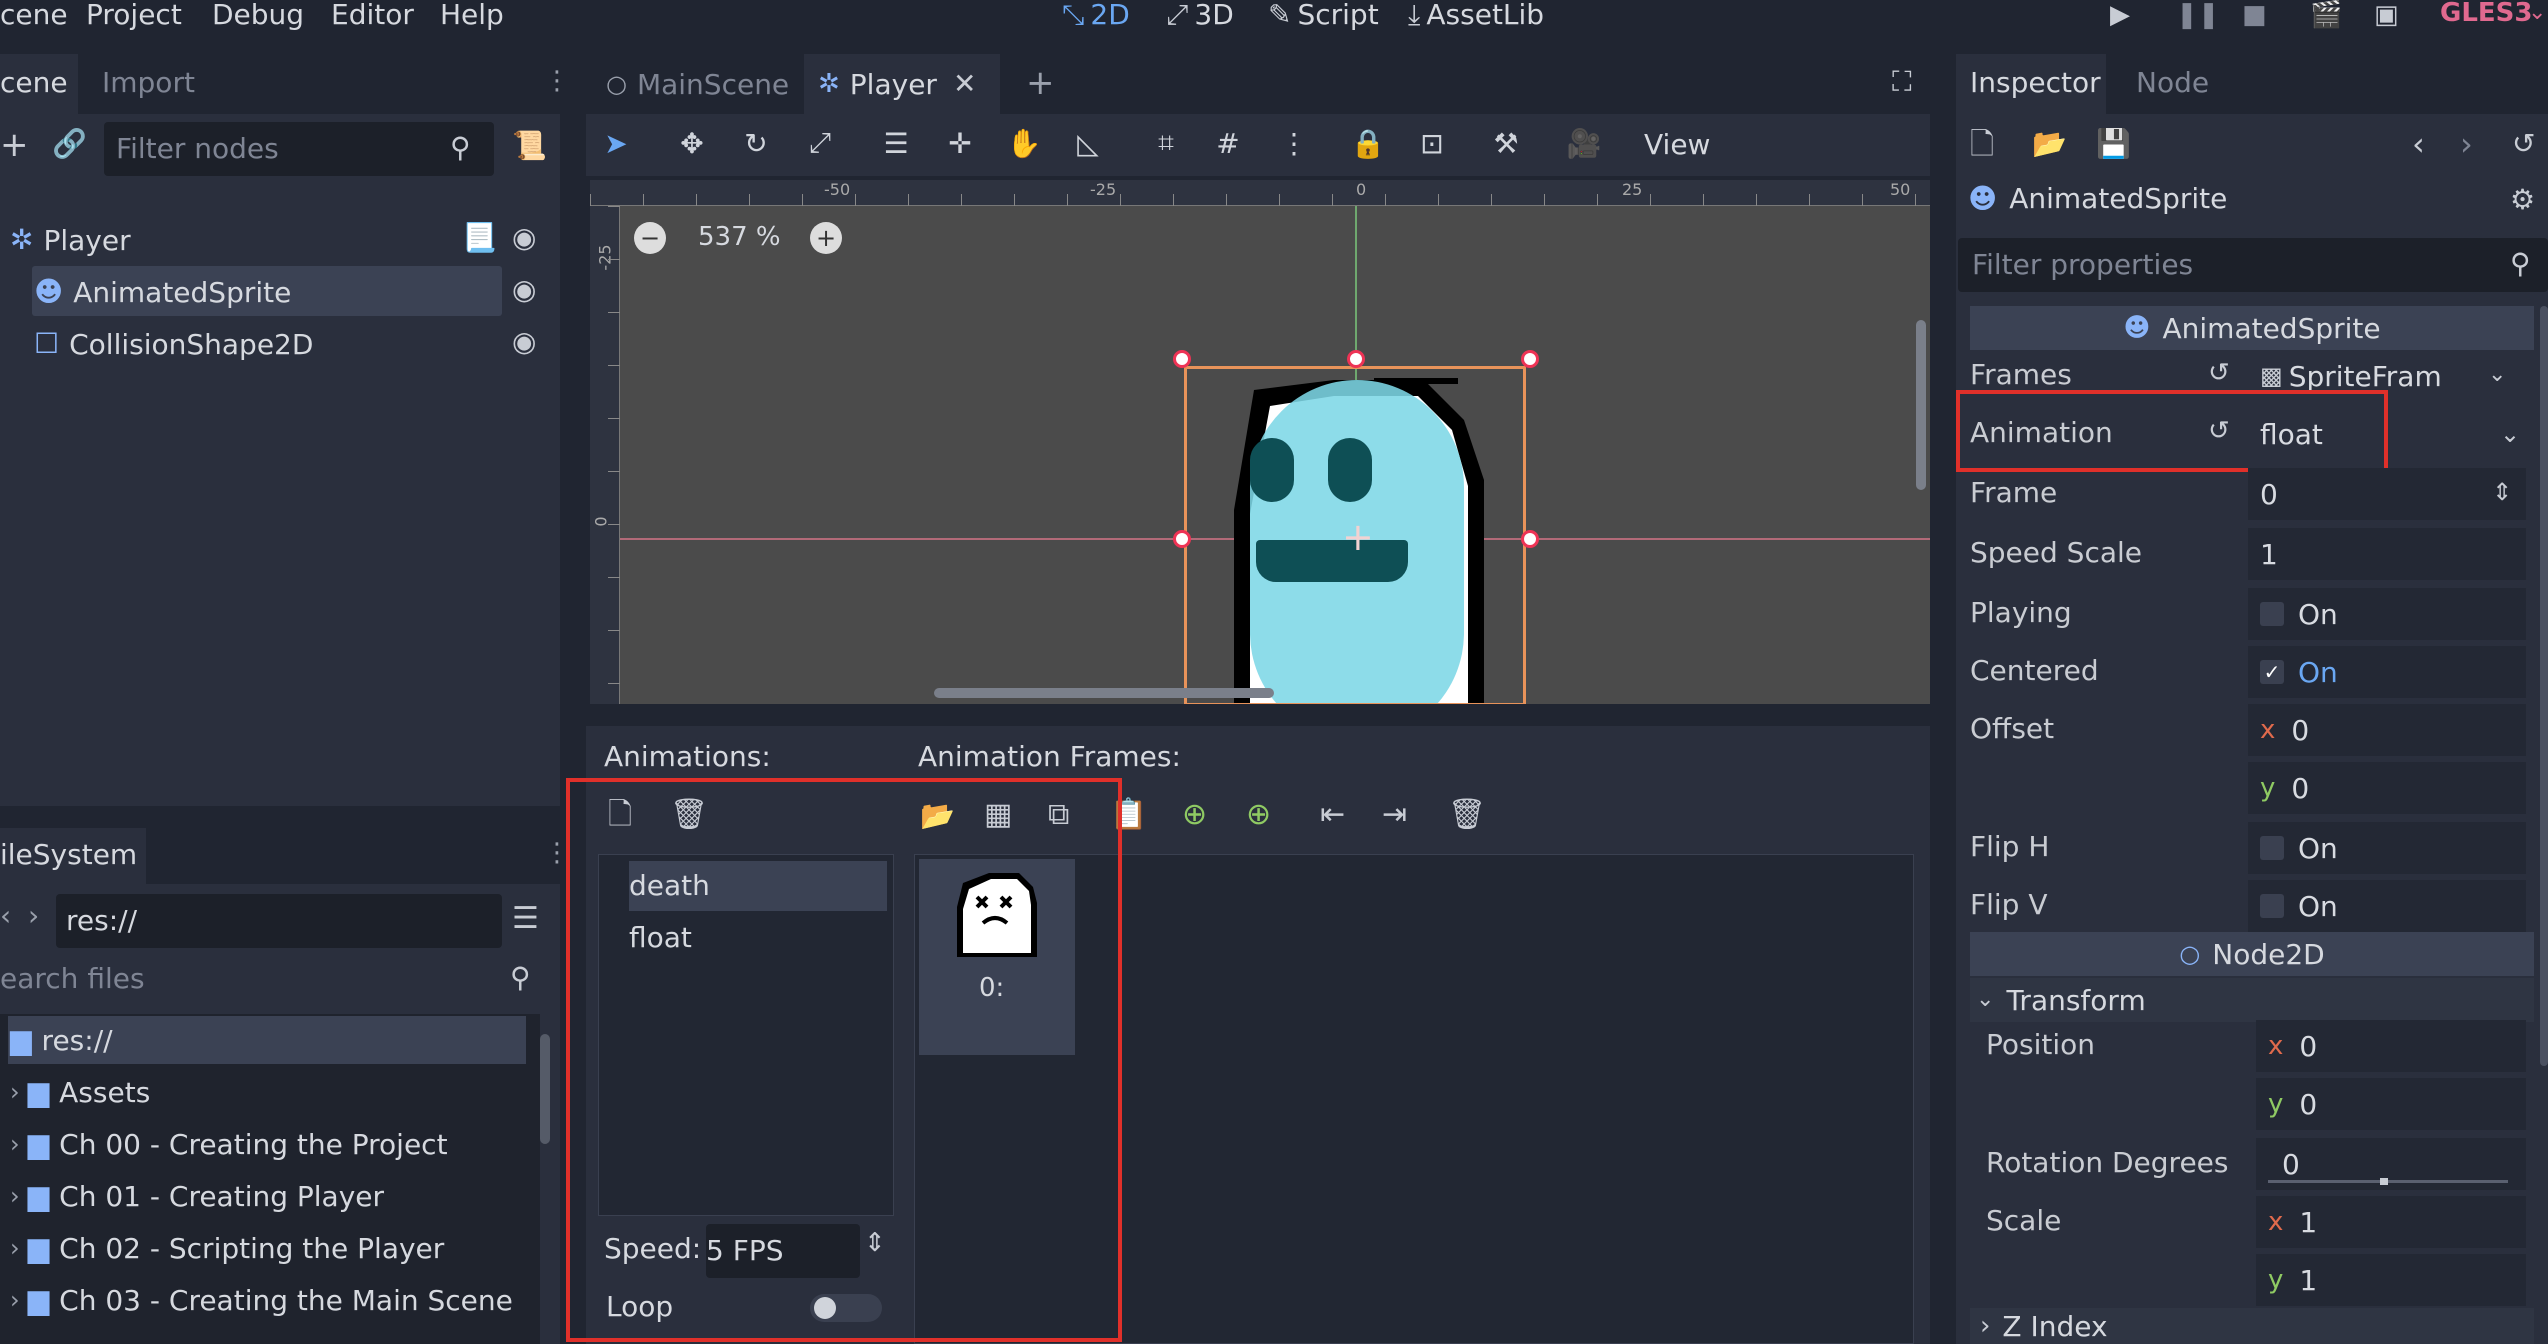 Image resolution: width=2548 pixels, height=1344 pixels. What do you see at coordinates (2466, 144) in the screenshot?
I see `history-forward-icon: ›` at bounding box center [2466, 144].